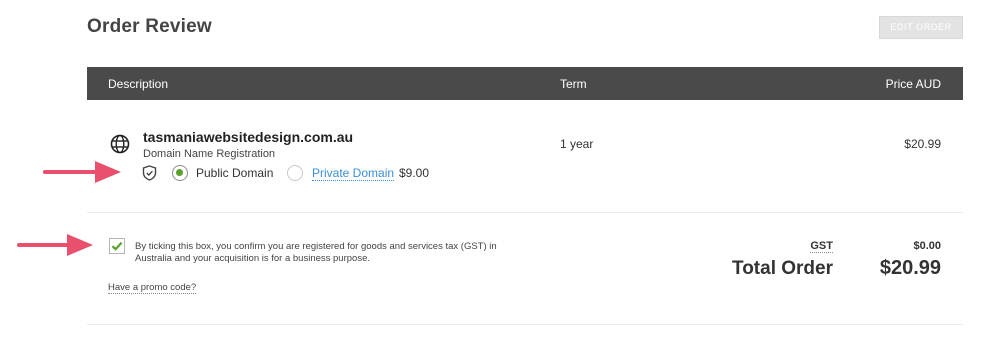 The width and height of the screenshot is (1000, 358). What do you see at coordinates (910, 268) in the screenshot?
I see `total-order-value: $20.99` at bounding box center [910, 268].